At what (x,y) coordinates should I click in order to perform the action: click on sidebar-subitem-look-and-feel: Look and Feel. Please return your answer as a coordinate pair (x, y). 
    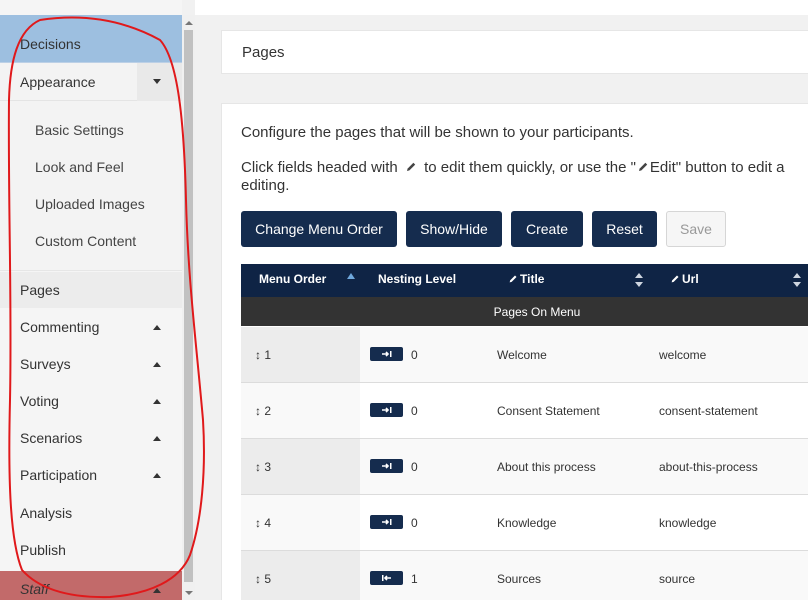
    Looking at the image, I should click on (79, 167).